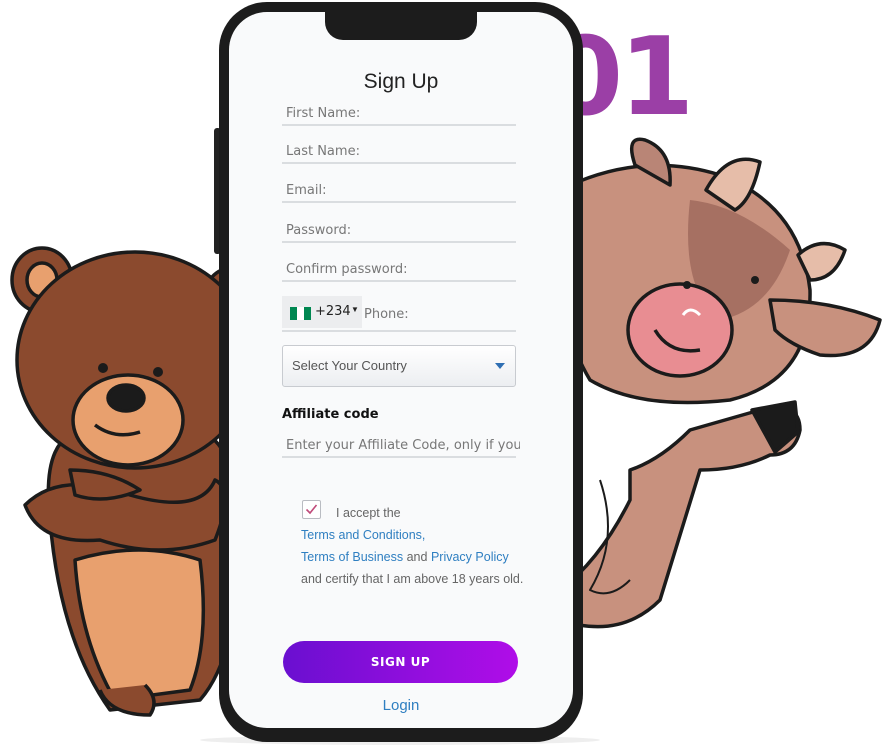 The height and width of the screenshot is (752, 886). I want to click on terms-accept-text: I accept the, so click(368, 513).